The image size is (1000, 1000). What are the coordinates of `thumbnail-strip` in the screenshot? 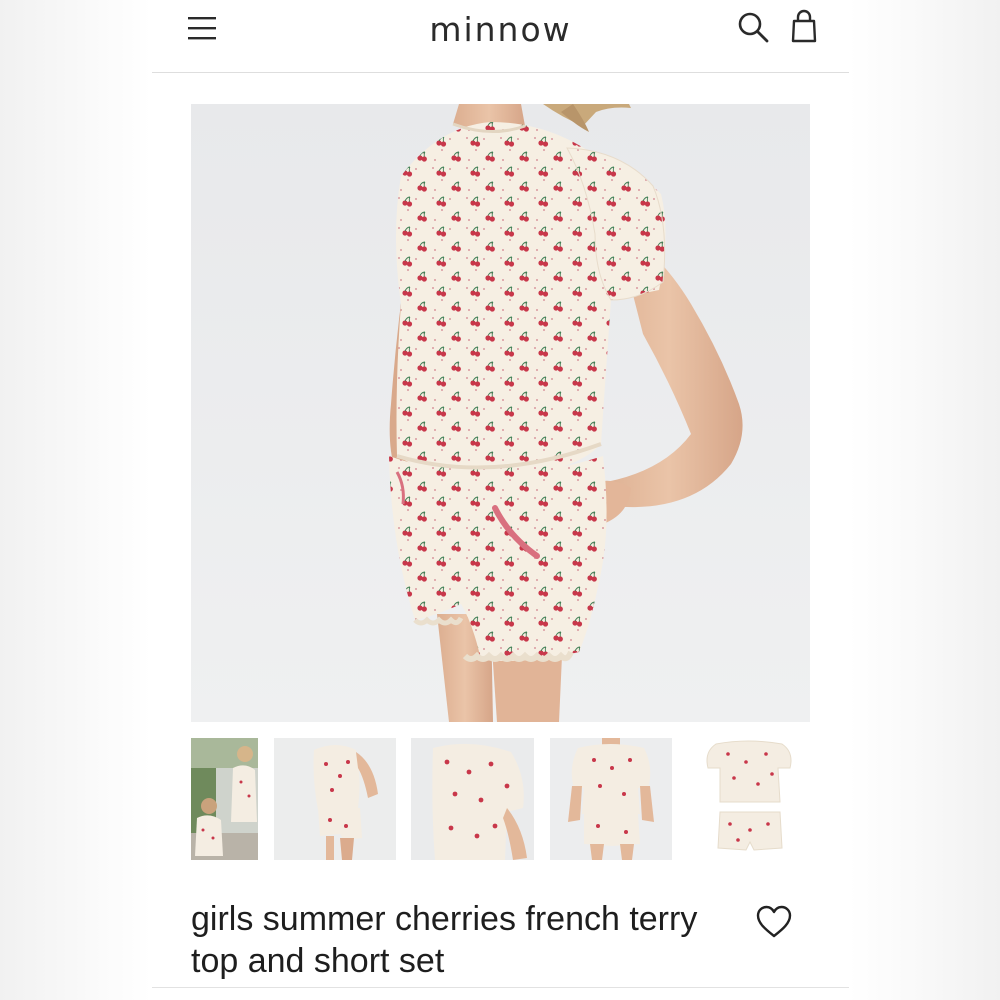 It's located at (500, 800).